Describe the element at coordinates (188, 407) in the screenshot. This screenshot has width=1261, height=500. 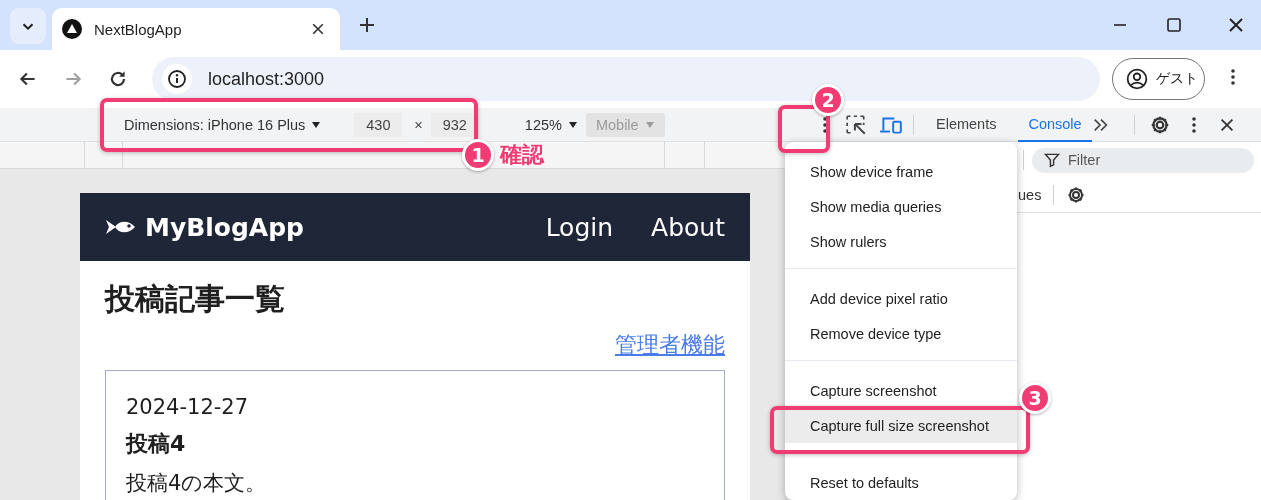
I see `post-date: 2024-12-27` at that location.